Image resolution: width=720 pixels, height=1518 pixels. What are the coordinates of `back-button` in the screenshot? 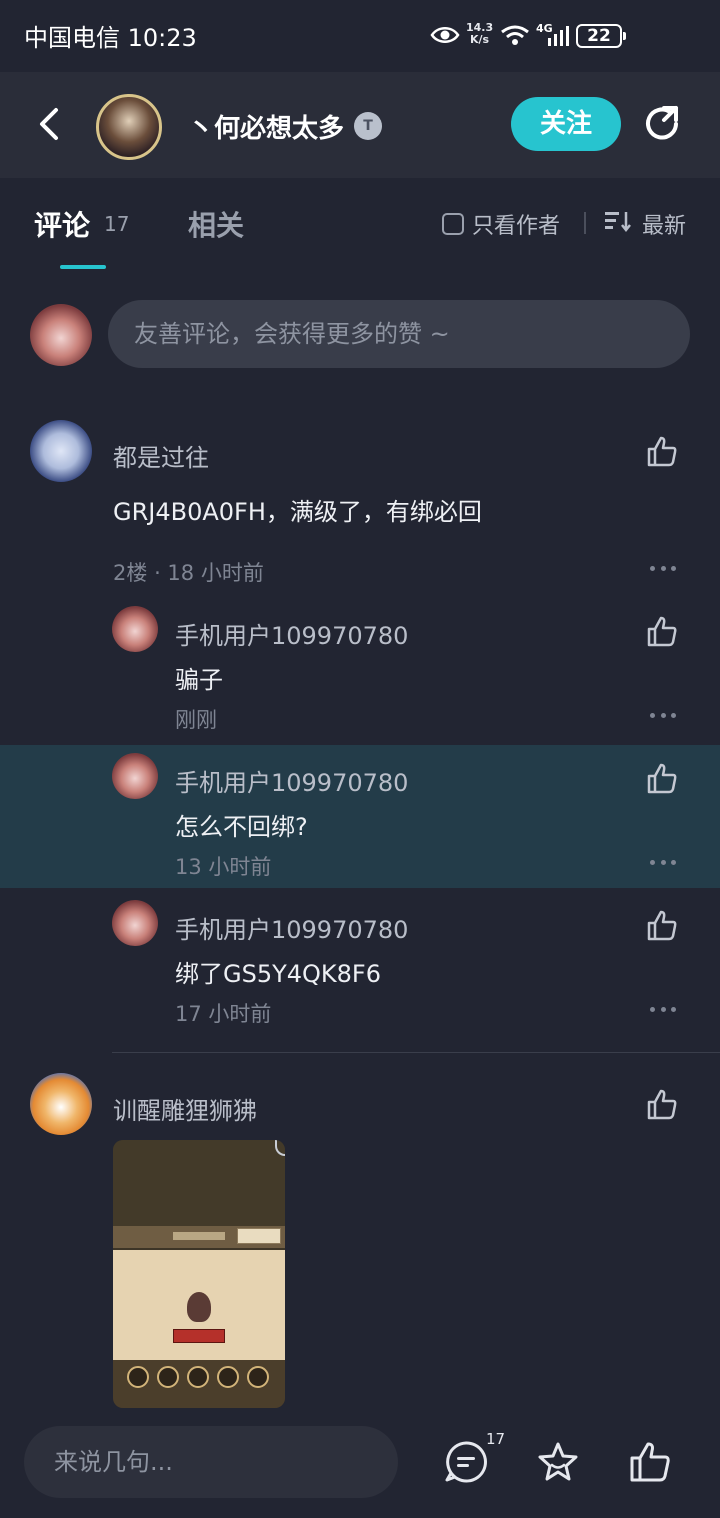 It's located at (52, 124).